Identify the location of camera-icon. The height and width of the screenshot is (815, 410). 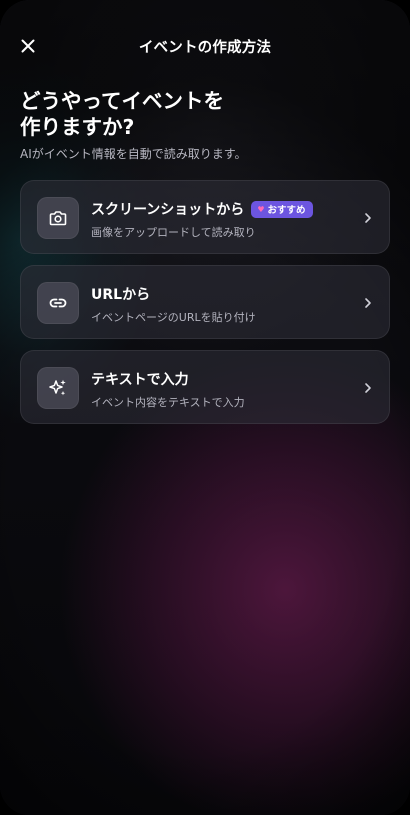
(58, 218).